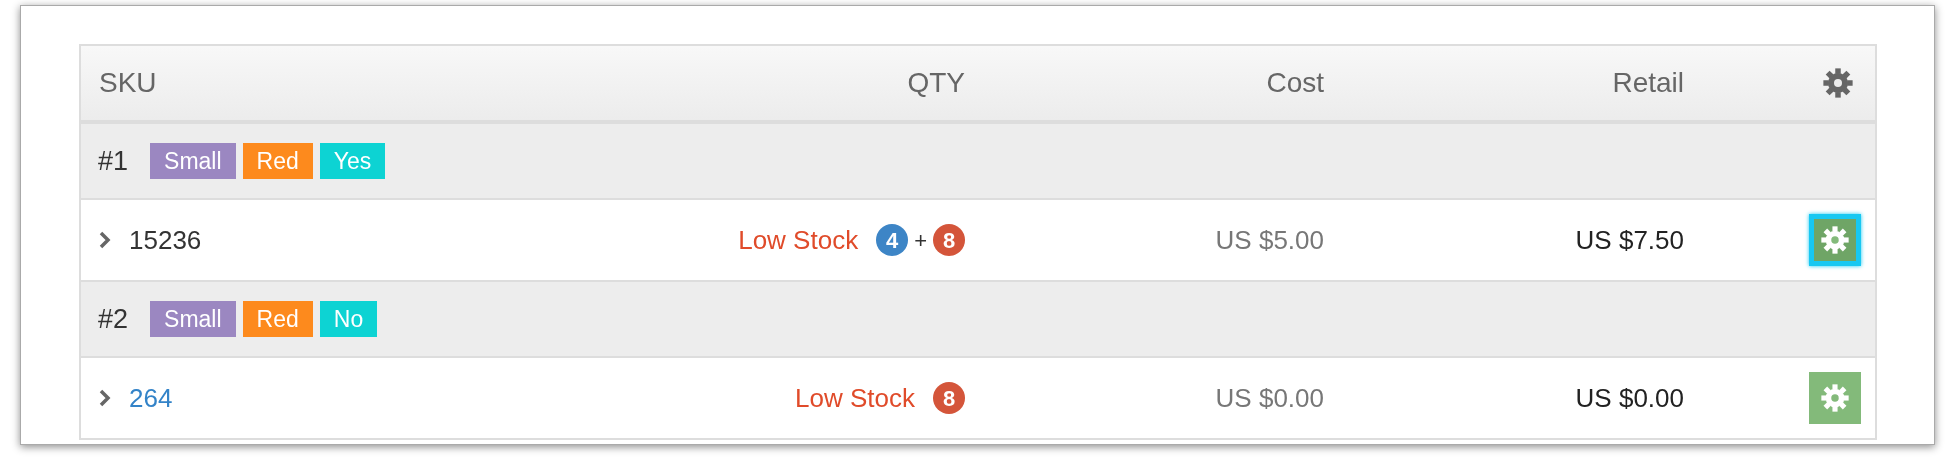  Describe the element at coordinates (1269, 397) in the screenshot. I see `cost-value: US $0.00` at that location.